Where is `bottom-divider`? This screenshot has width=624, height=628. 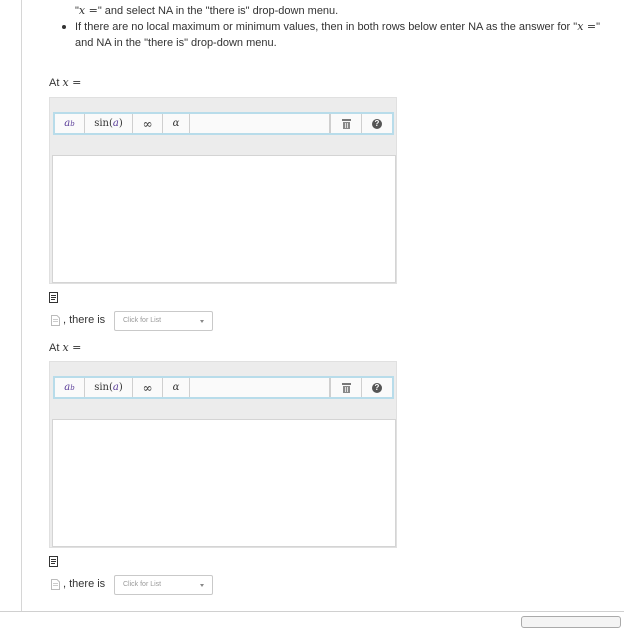
bottom-divider is located at coordinates (312, 611).